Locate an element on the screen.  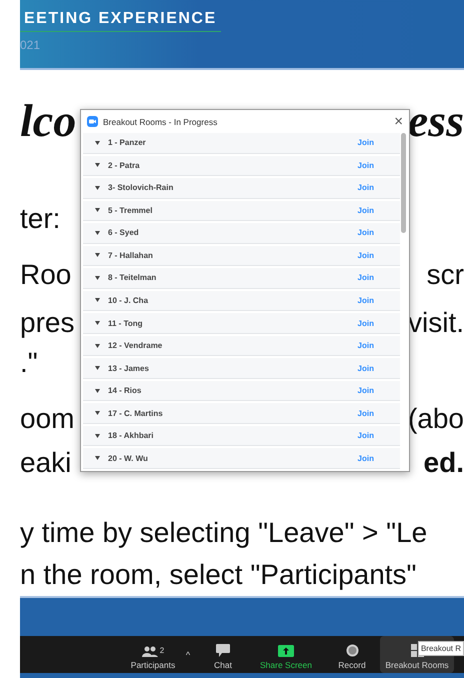
room-row: 13 - James Join is located at coordinates (241, 368).